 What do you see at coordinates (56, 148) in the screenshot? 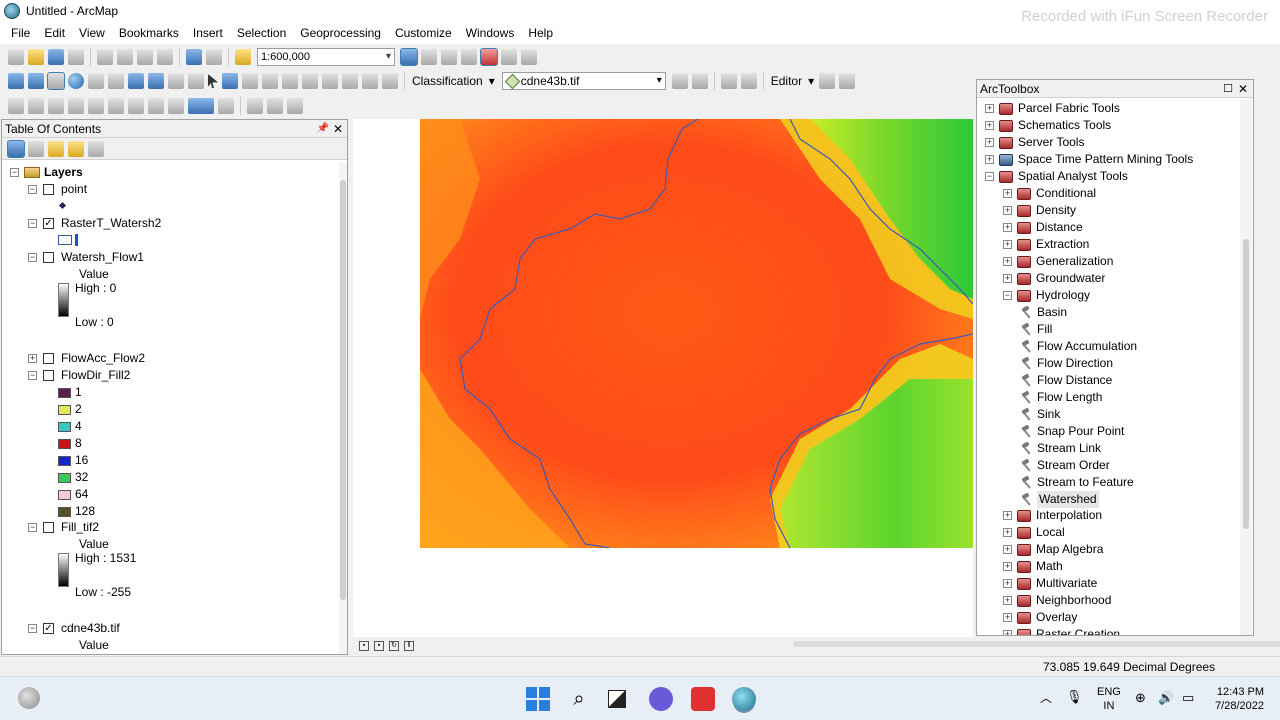
I see `list-by-visibility-icon` at bounding box center [56, 148].